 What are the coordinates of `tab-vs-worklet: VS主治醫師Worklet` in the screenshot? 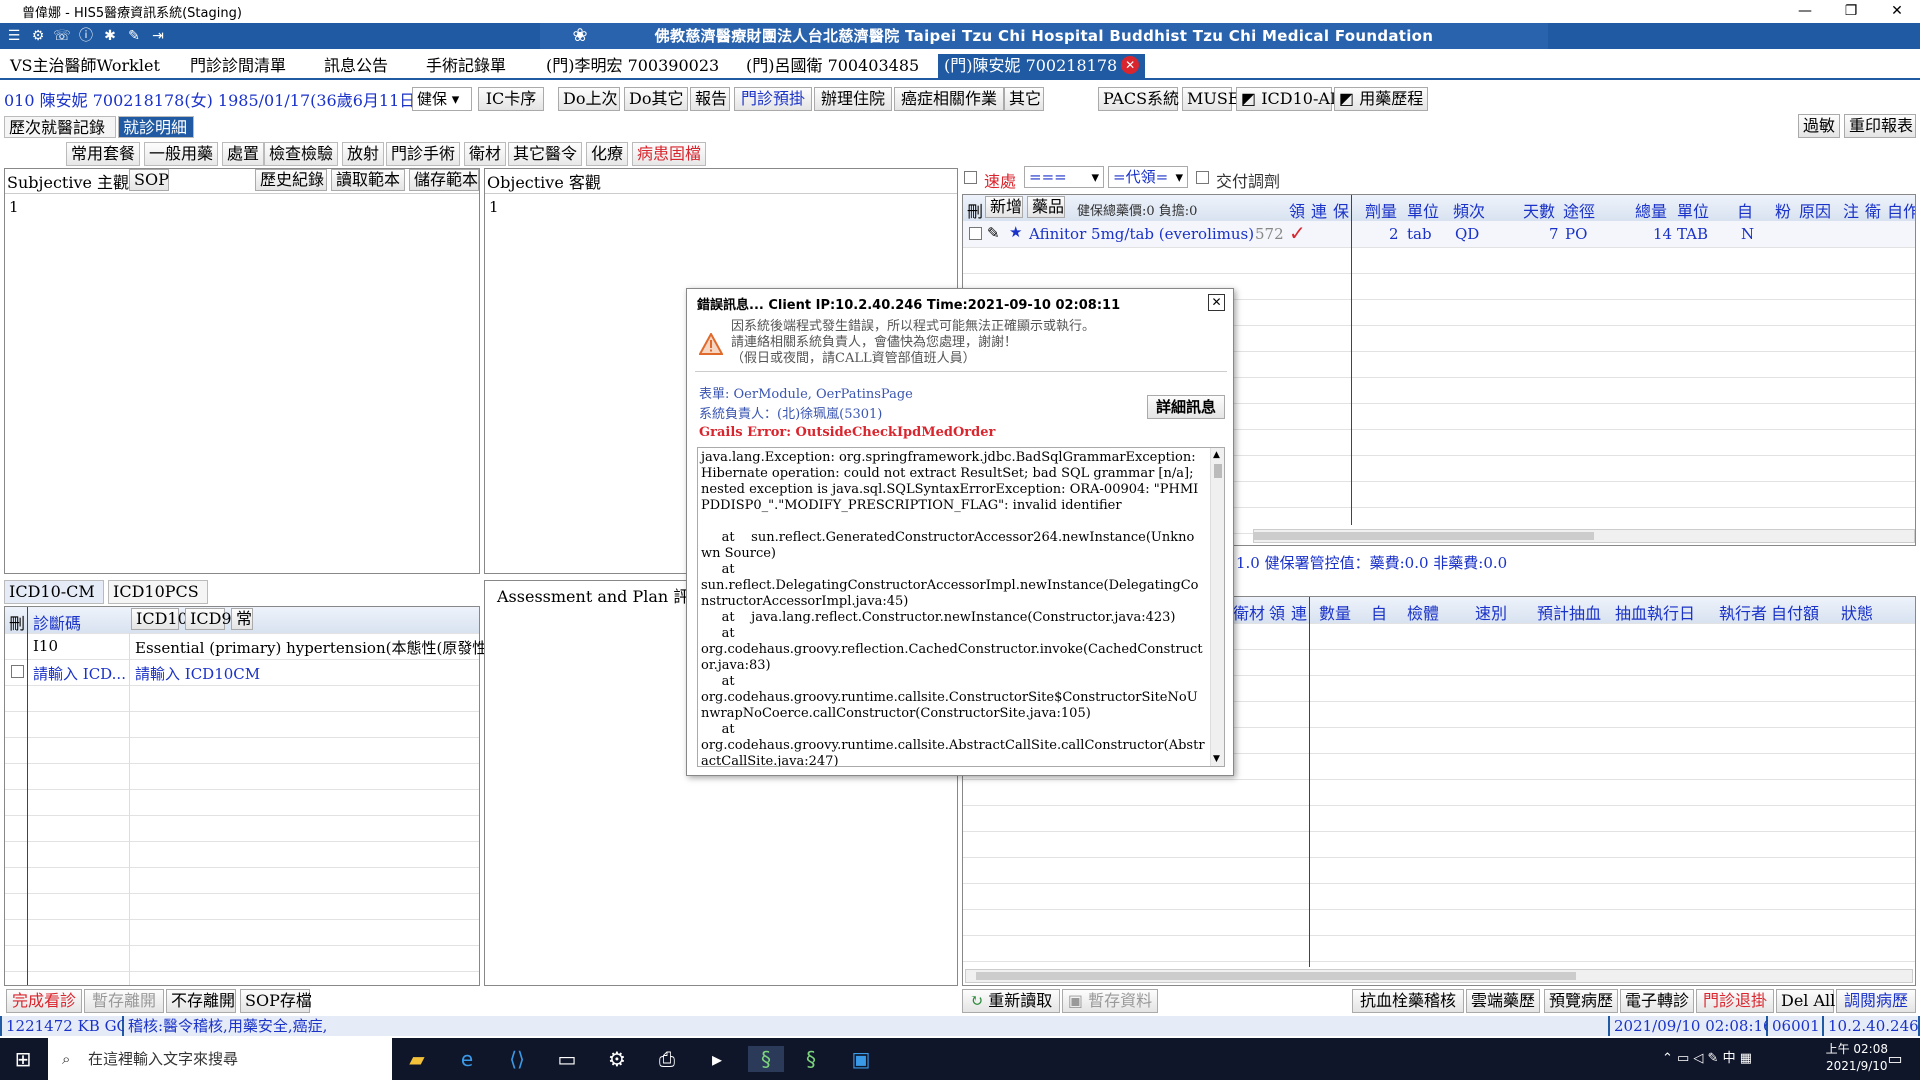 It's located at (85, 66).